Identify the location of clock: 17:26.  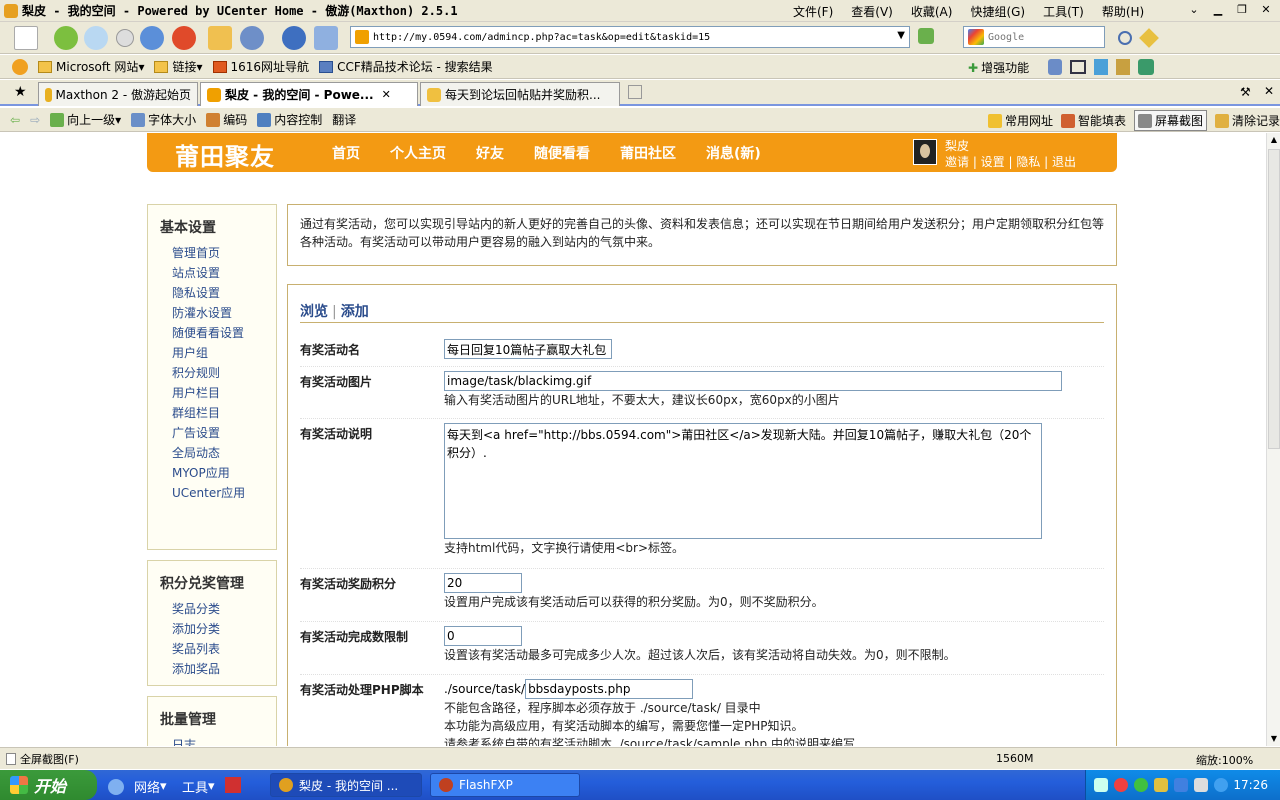
(1250, 785).